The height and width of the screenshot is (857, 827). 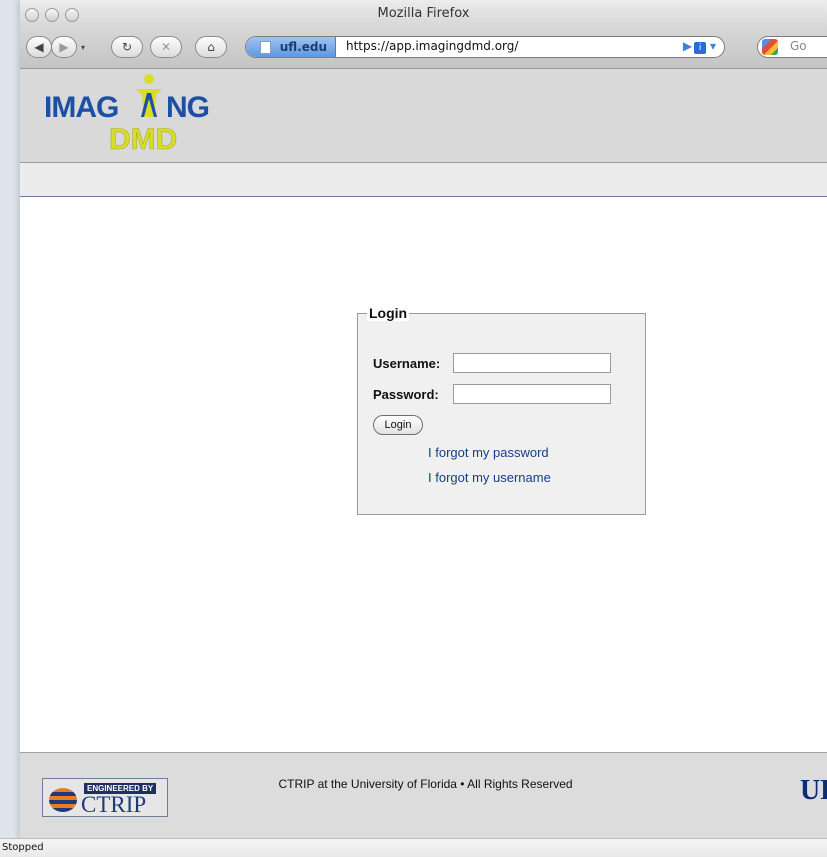 What do you see at coordinates (488, 452) in the screenshot?
I see `forgot-password-link: I forgot my password` at bounding box center [488, 452].